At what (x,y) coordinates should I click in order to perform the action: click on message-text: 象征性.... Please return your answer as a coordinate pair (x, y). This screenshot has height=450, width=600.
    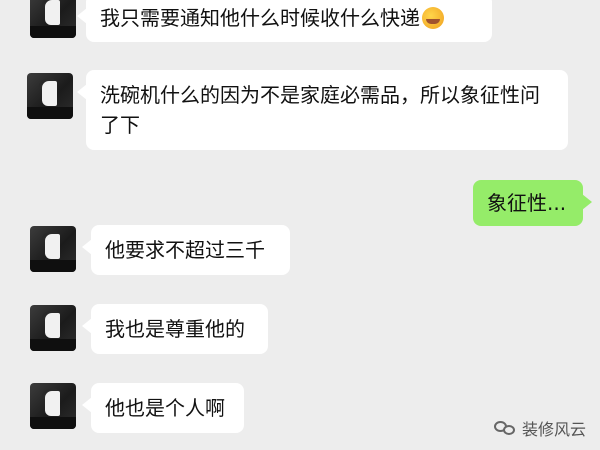
    Looking at the image, I should click on (527, 203).